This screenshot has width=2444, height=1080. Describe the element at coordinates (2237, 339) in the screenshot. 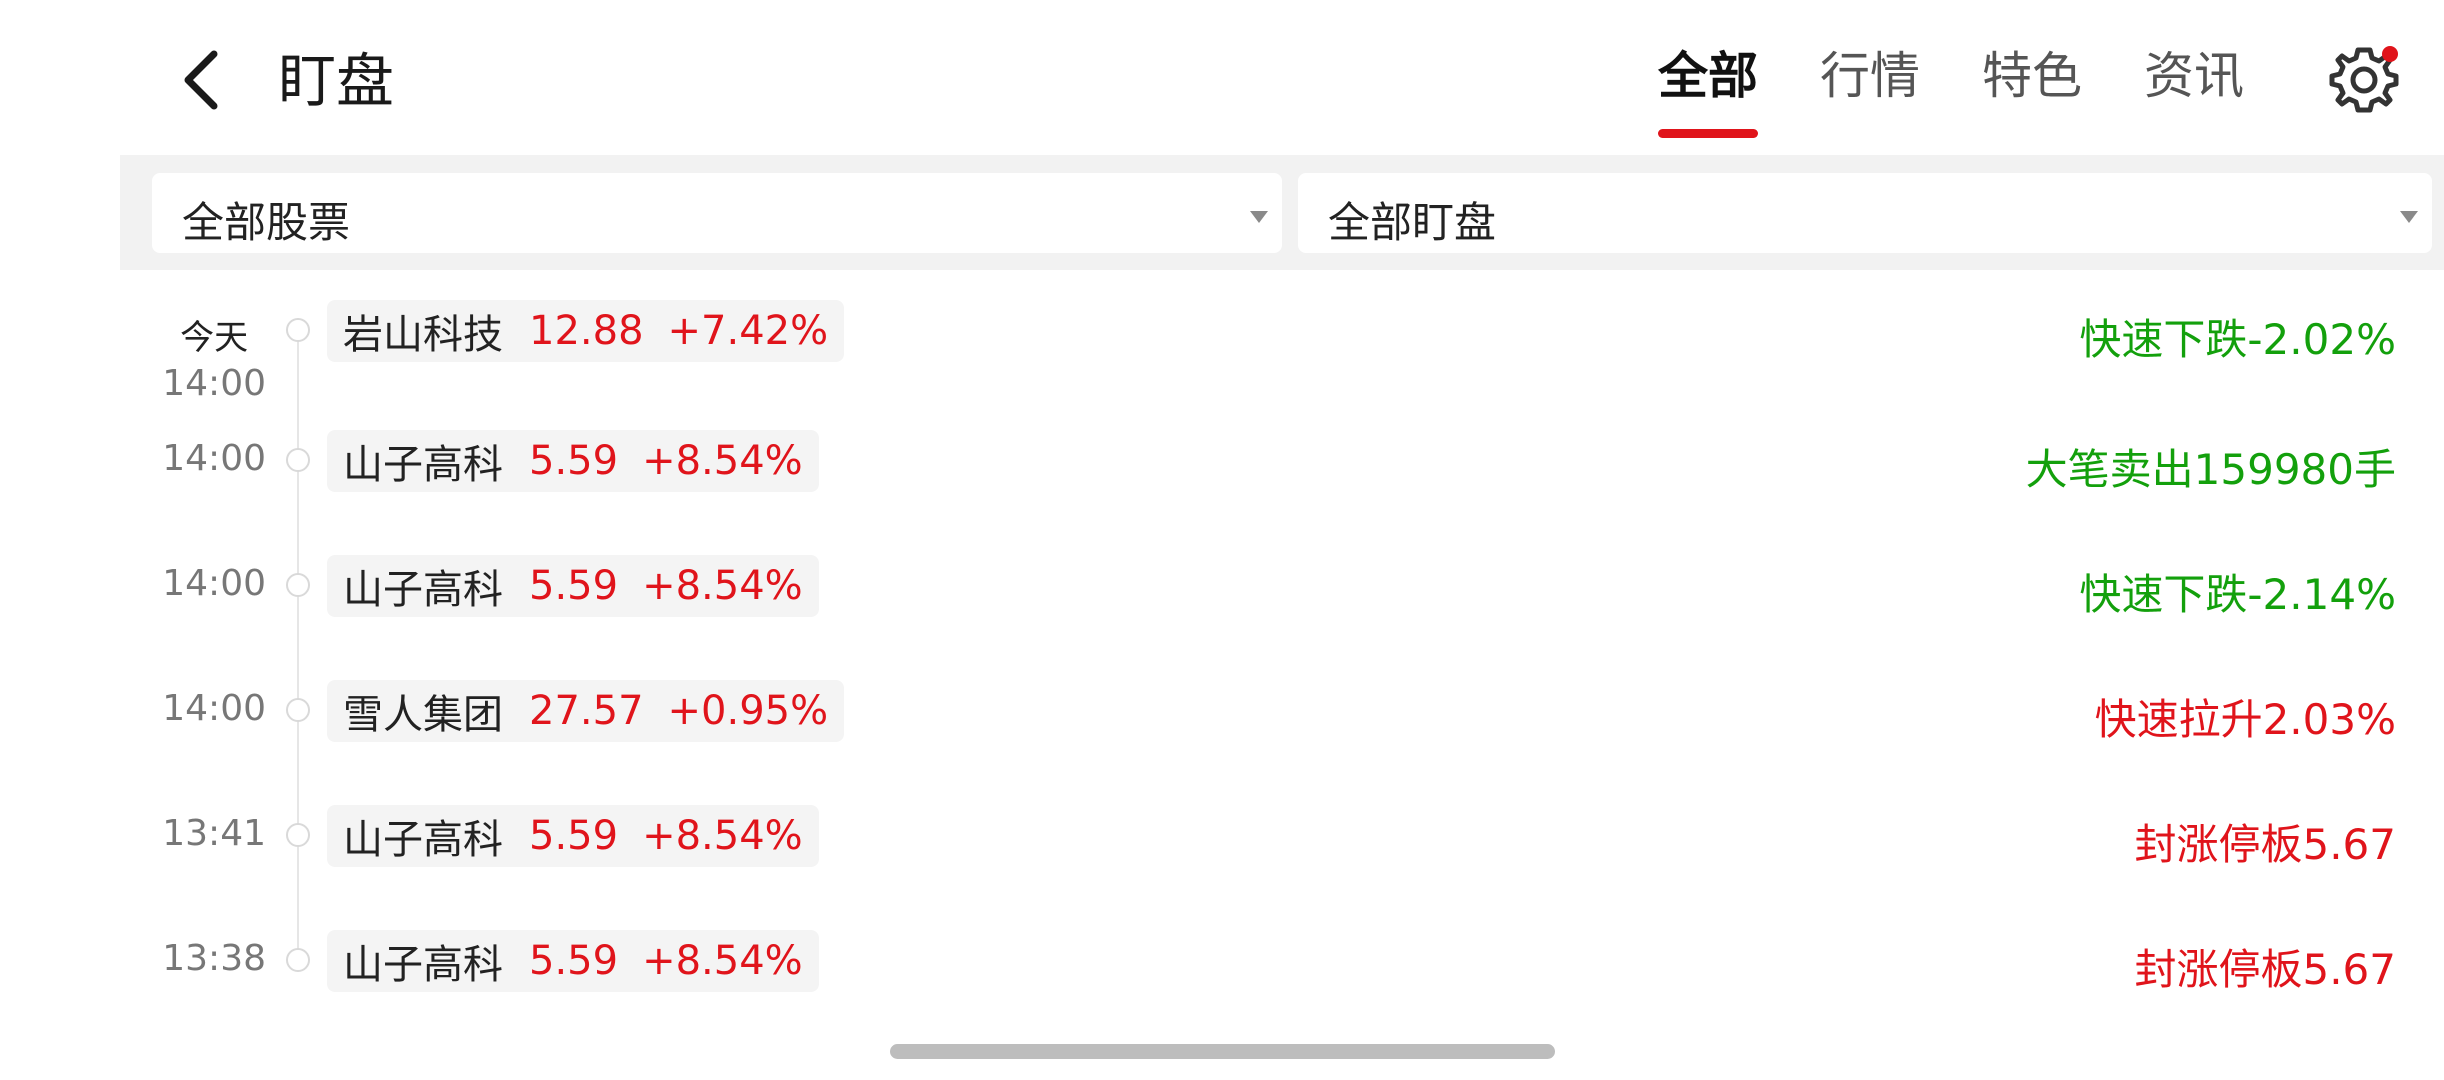

I see `event-text: 快速下跌-2.02%` at that location.